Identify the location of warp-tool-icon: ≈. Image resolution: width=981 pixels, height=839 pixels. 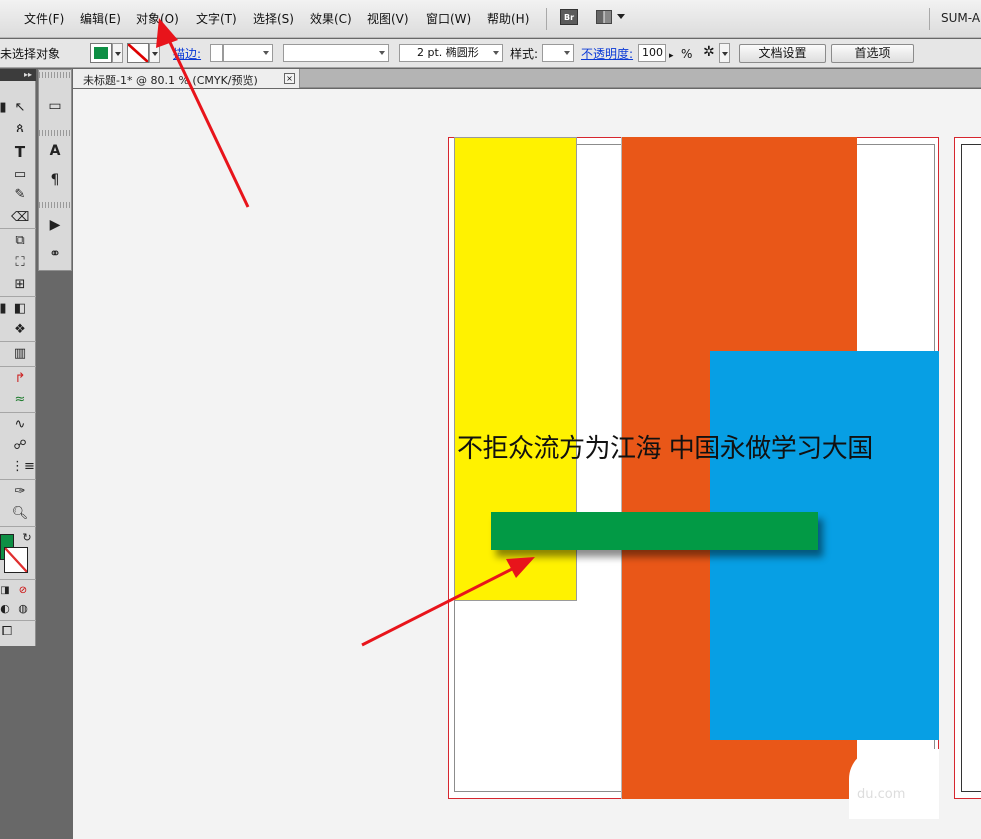
(20, 400).